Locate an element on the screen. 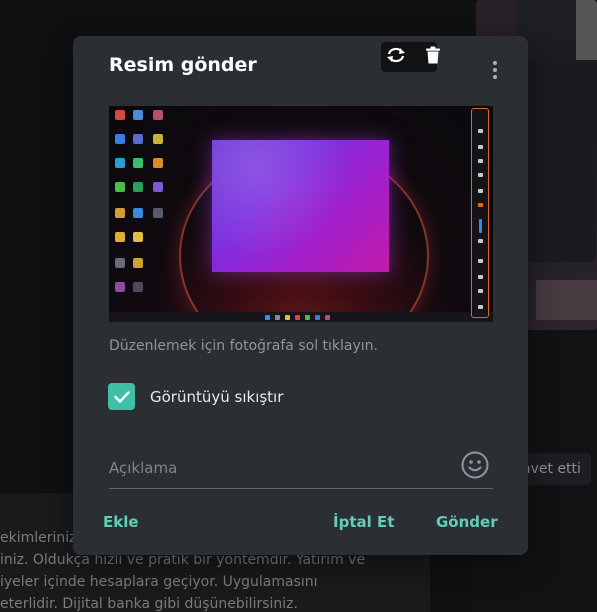 The height and width of the screenshot is (612, 597). caption-input is located at coordinates (301, 468).